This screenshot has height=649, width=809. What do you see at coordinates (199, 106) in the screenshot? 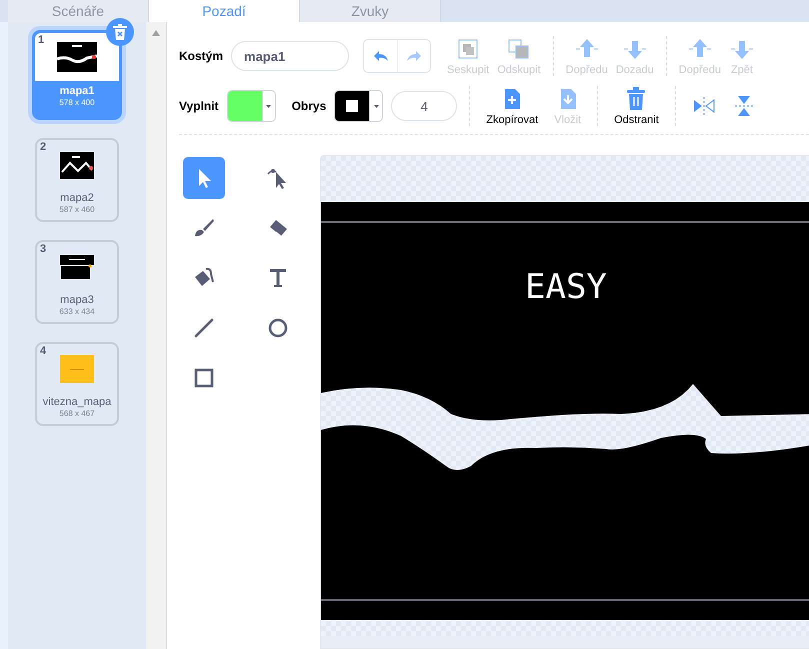
I see `fill-label: Vyplnit` at bounding box center [199, 106].